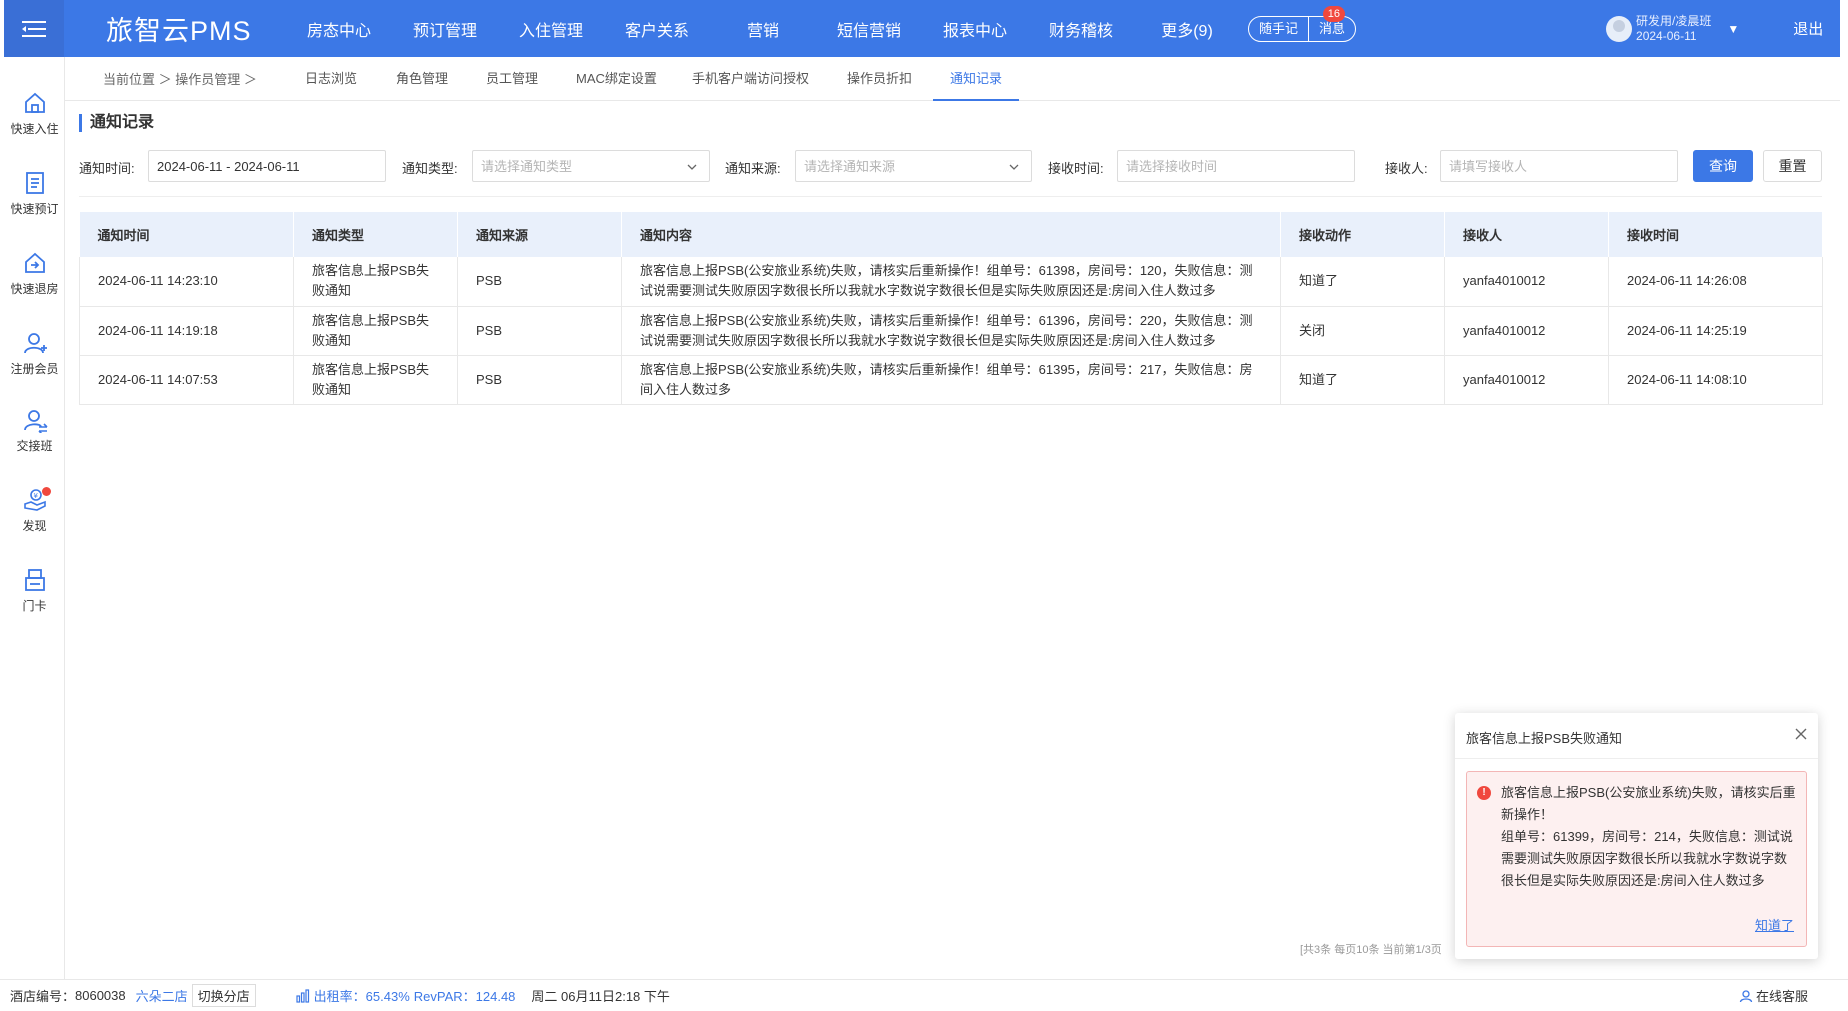 Image resolution: width=1848 pixels, height=1011 pixels. I want to click on col-notify-content: 通知内容, so click(951, 234).